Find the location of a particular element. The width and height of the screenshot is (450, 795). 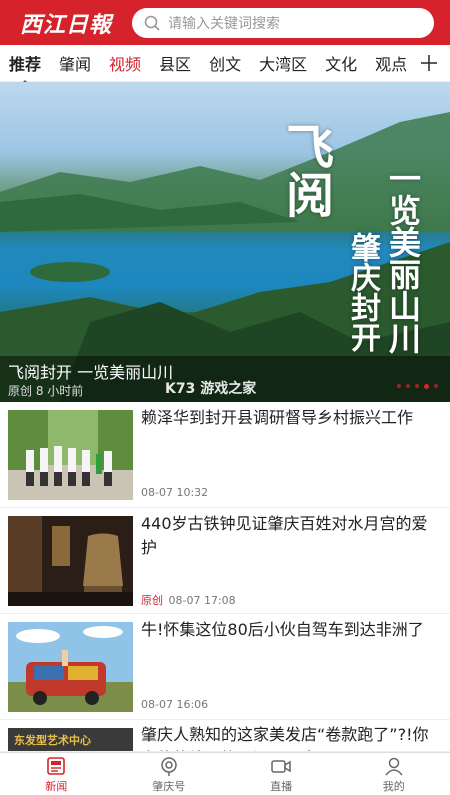

add-tab-icon is located at coordinates (429, 63).